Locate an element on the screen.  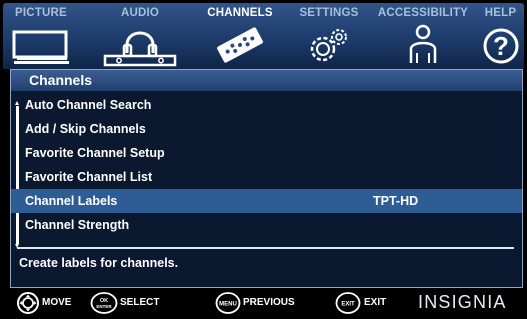
menu-item-channel-strength: Channel Strength is located at coordinates (266, 225).